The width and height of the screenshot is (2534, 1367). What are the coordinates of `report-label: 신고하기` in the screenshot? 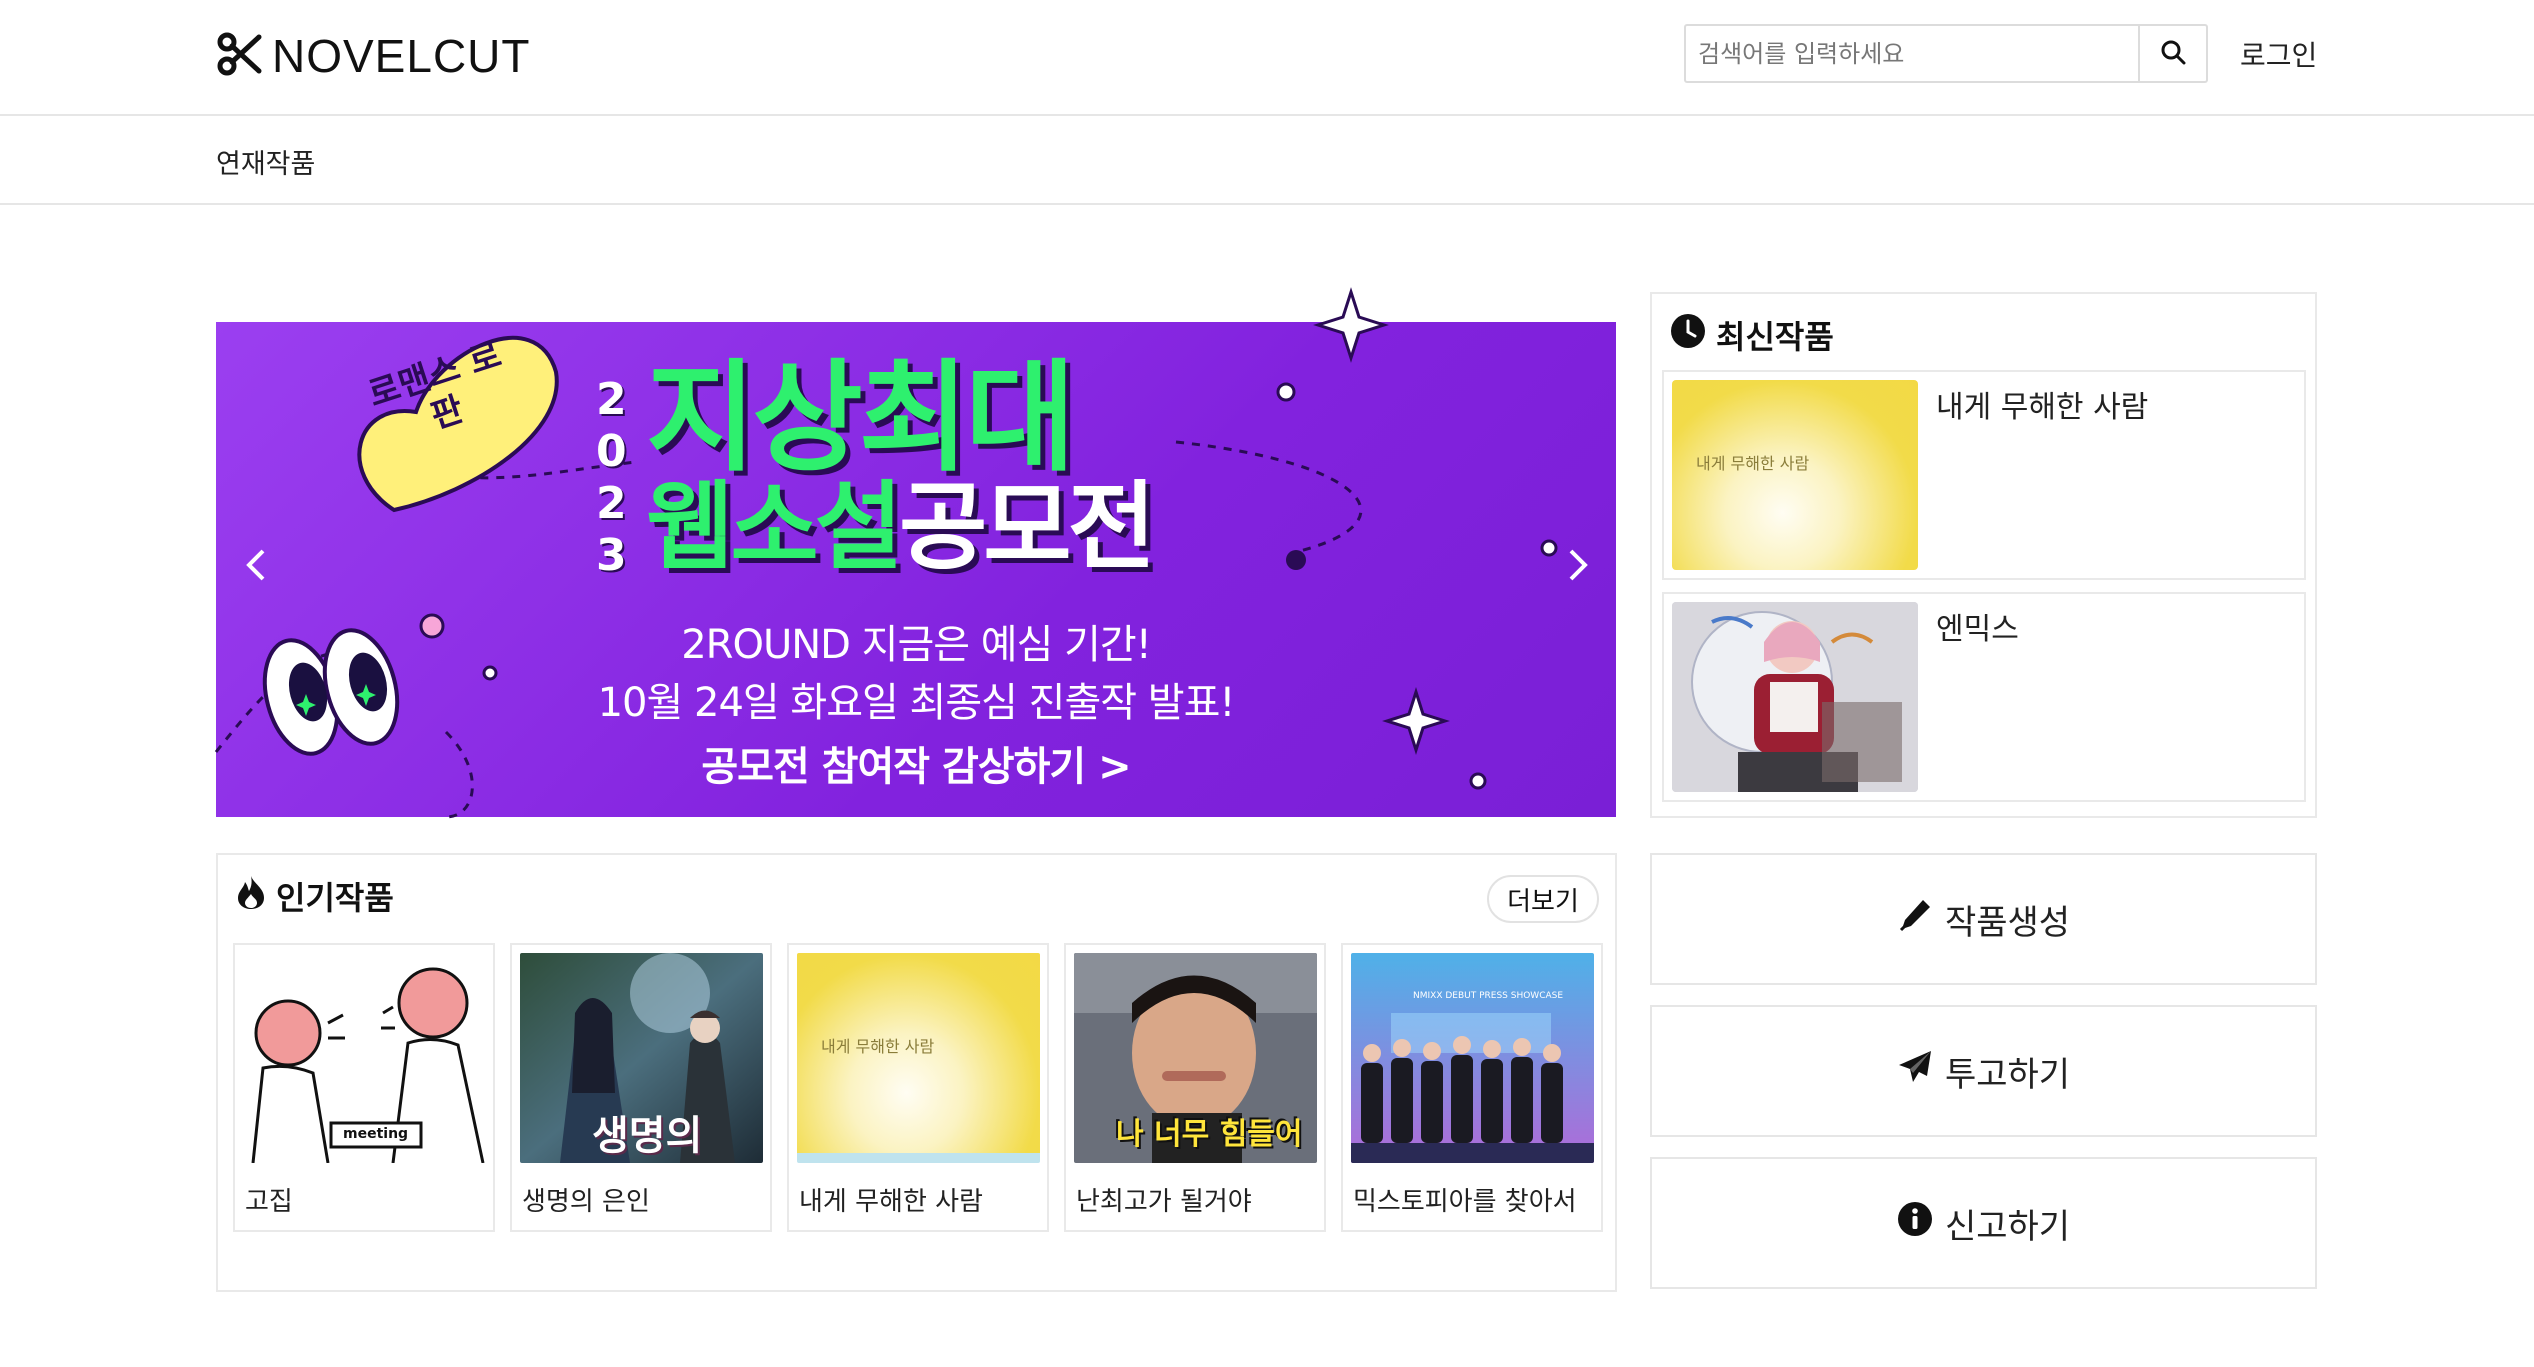 It's located at (2007, 1226).